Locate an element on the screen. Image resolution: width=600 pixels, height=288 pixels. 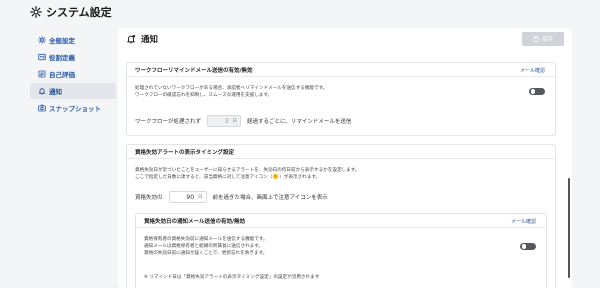
scrollbar is located at coordinates (569, 228).